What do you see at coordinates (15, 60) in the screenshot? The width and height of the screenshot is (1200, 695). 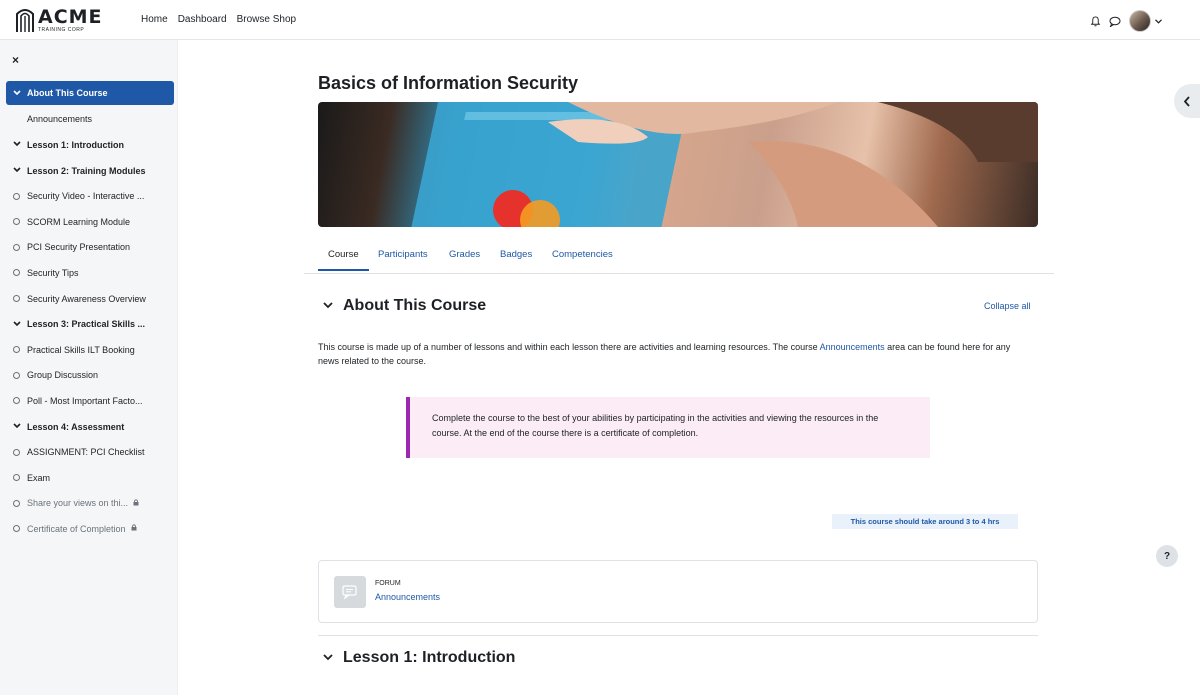 I see `close-icon: ×` at bounding box center [15, 60].